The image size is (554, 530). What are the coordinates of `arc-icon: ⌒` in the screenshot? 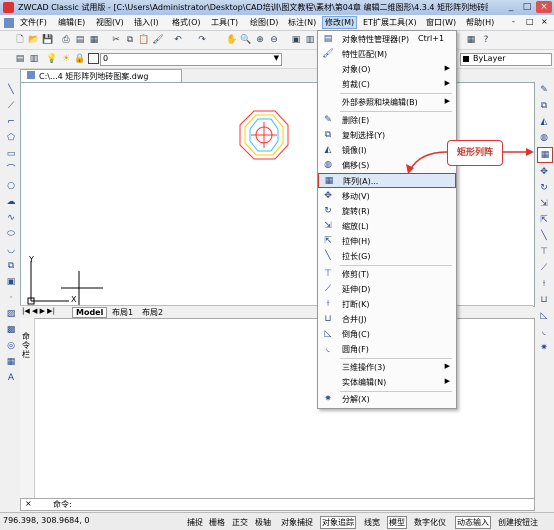 It's located at (11, 170).